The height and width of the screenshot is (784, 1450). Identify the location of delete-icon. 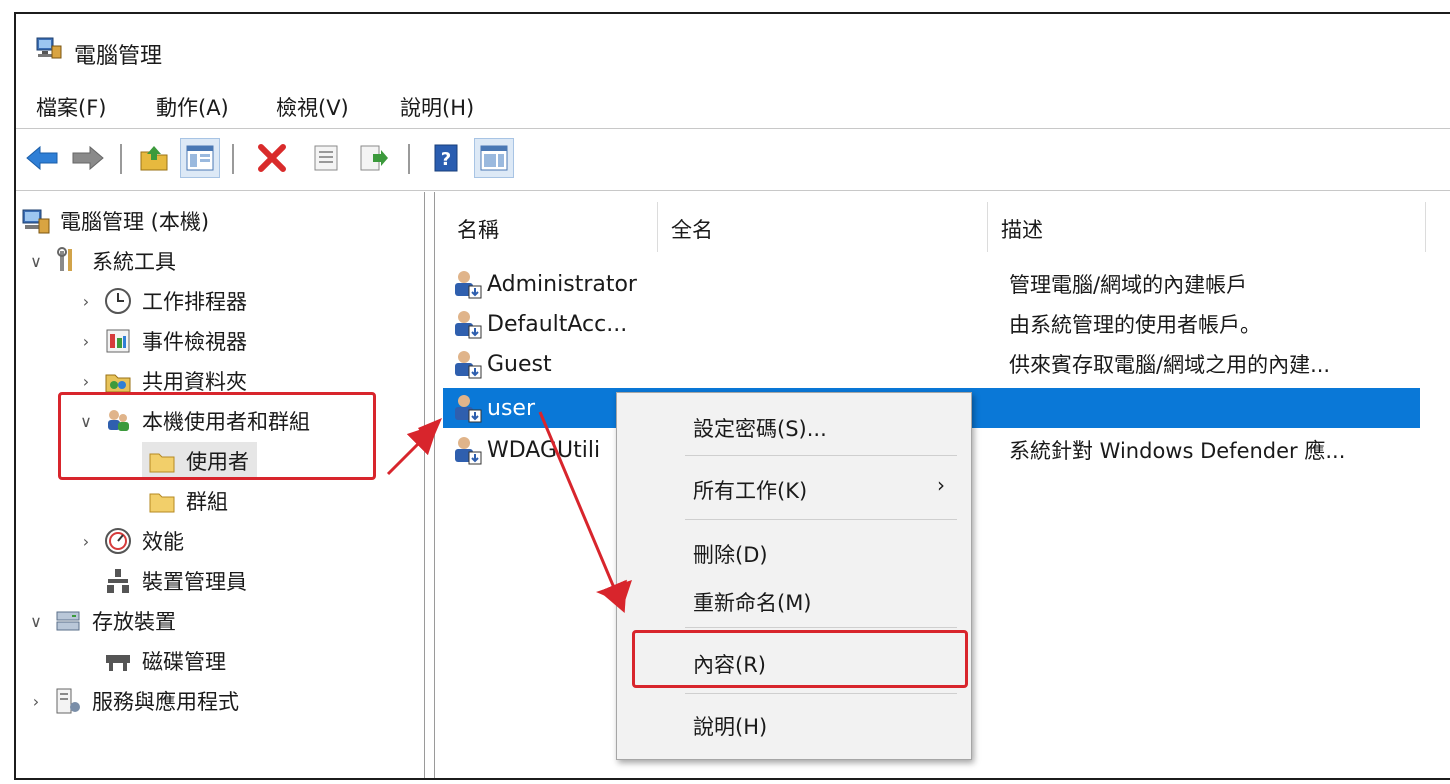
(272, 158).